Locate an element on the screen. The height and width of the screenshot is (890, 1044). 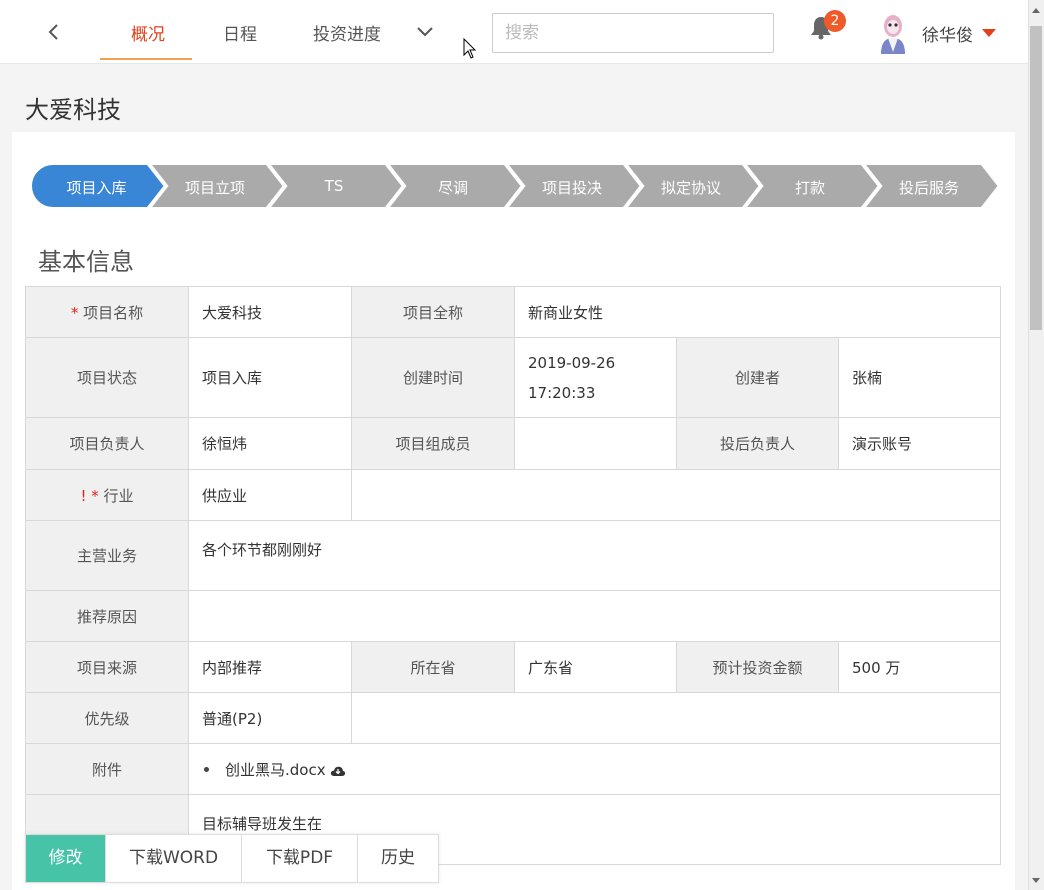
source-value: 内部推荐 is located at coordinates (270, 667).